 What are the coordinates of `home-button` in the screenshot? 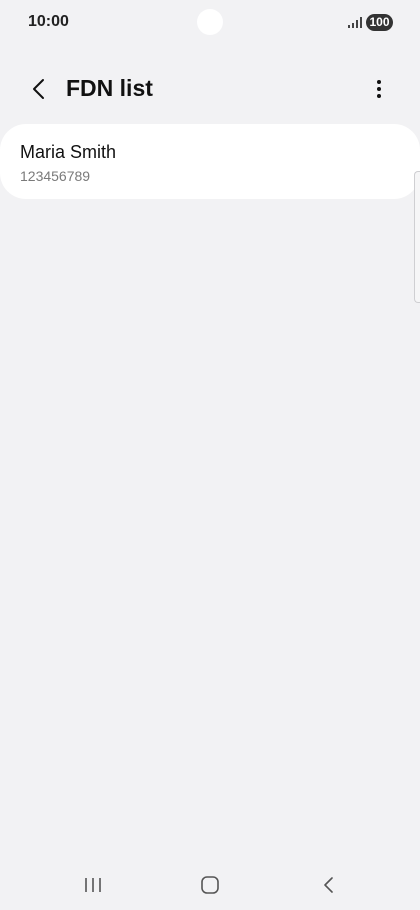 It's located at (210, 885).